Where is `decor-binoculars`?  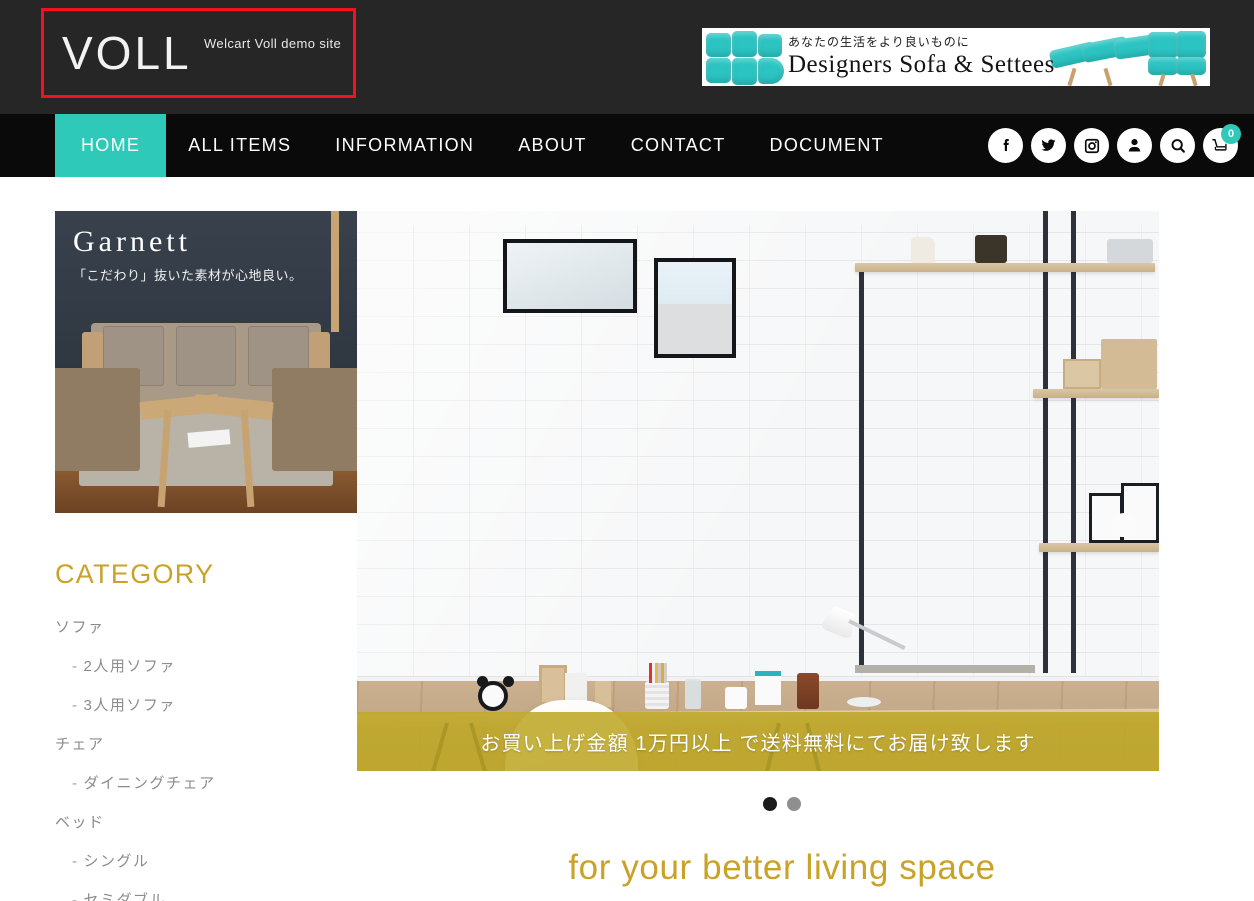 decor-binoculars is located at coordinates (991, 249).